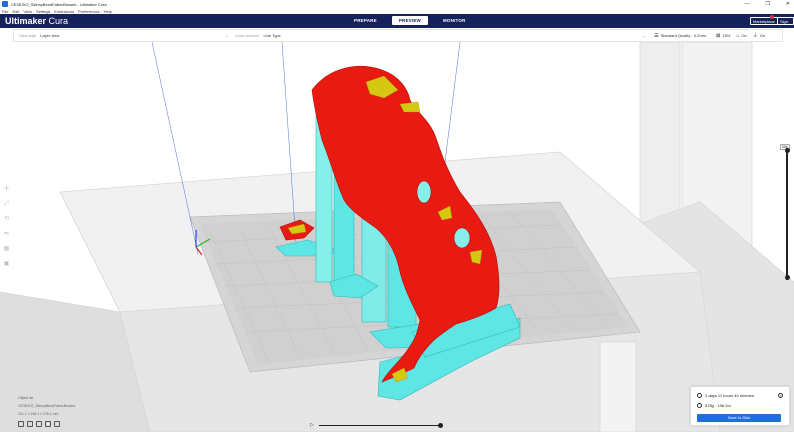  What do you see at coordinates (772, 17) in the screenshot?
I see `marketplace-notification-badge` at bounding box center [772, 17].